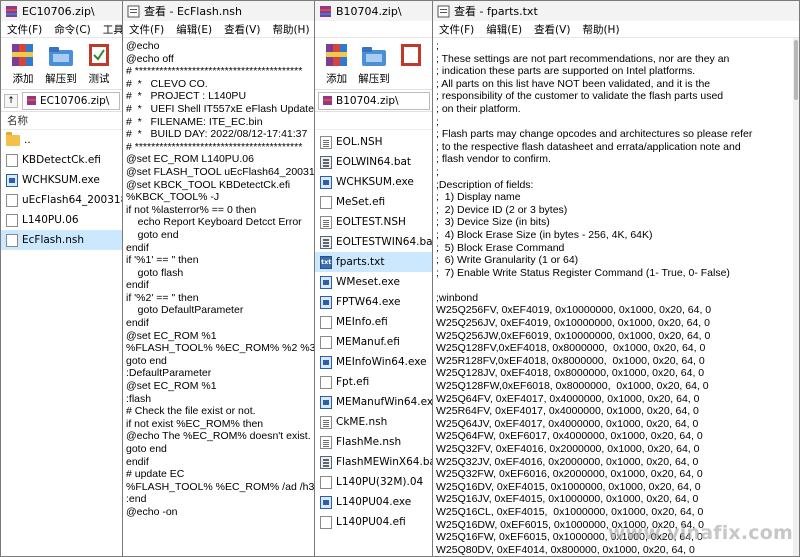 The width and height of the screenshot is (800, 557). I want to click on file-name: WCHKSUM.exe, so click(375, 182).